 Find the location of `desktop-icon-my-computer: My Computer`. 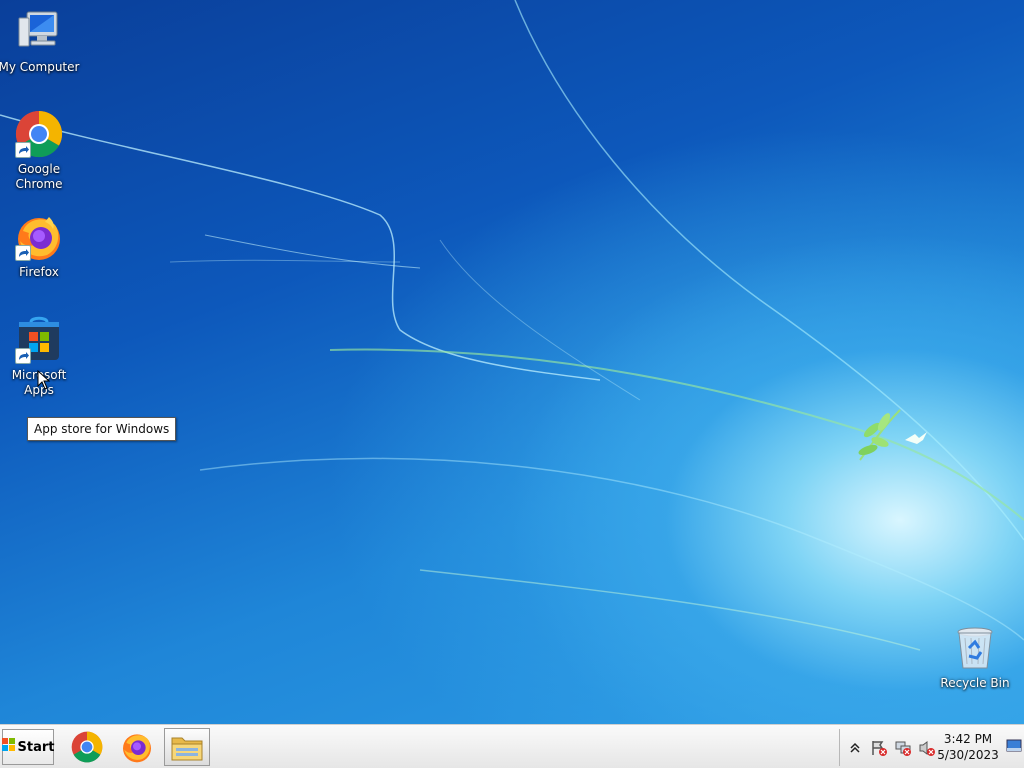

desktop-icon-my-computer: My Computer is located at coordinates (40, 41).